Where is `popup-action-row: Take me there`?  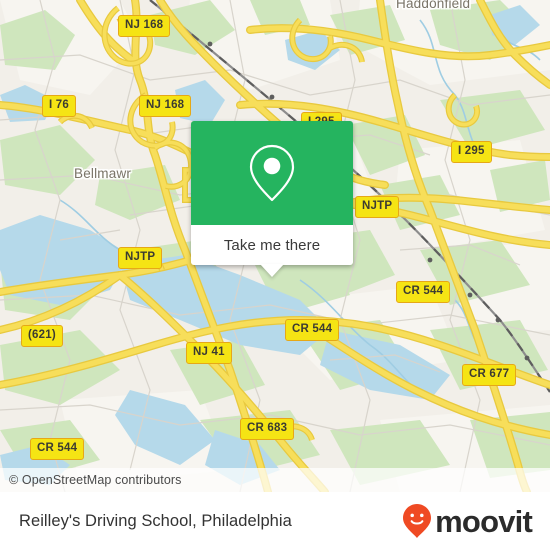
popup-action-row: Take me there is located at coordinates (272, 251).